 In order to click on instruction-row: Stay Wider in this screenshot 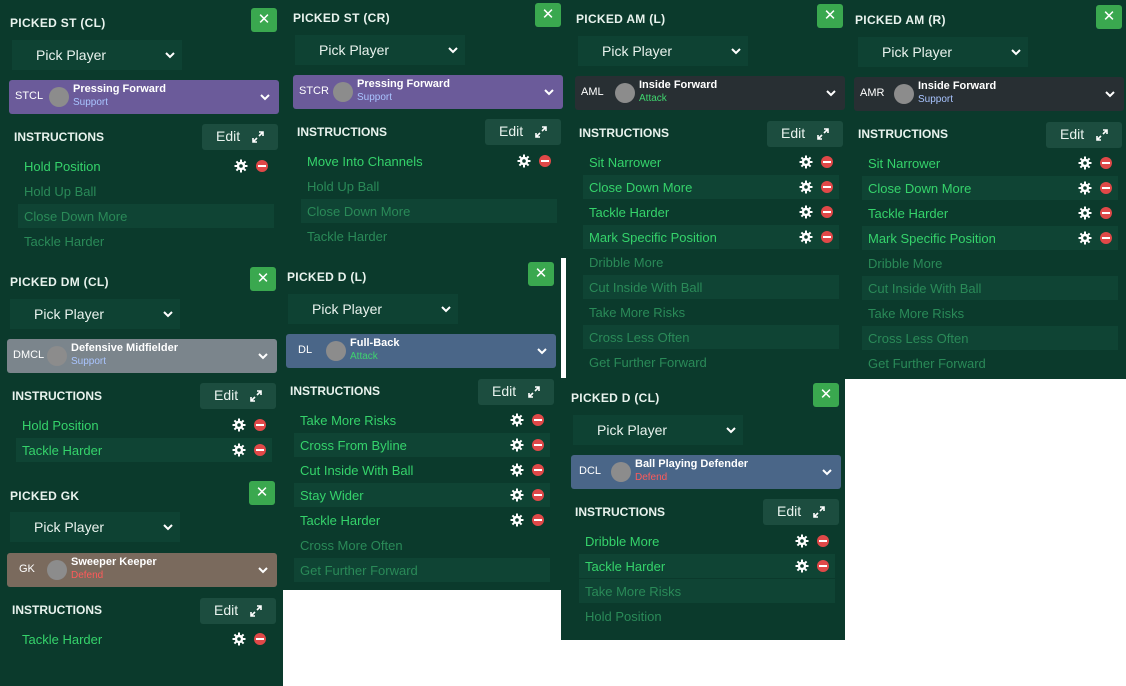, I will do `click(422, 495)`.